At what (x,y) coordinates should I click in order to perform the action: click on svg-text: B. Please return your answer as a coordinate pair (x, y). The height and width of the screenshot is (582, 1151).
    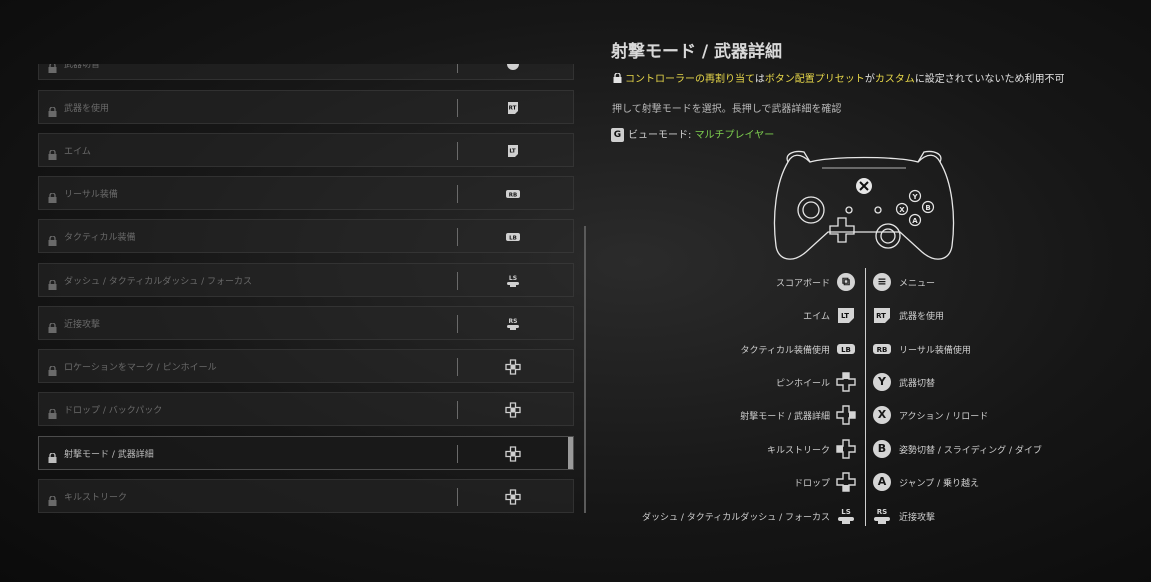
    Looking at the image, I should click on (927, 208).